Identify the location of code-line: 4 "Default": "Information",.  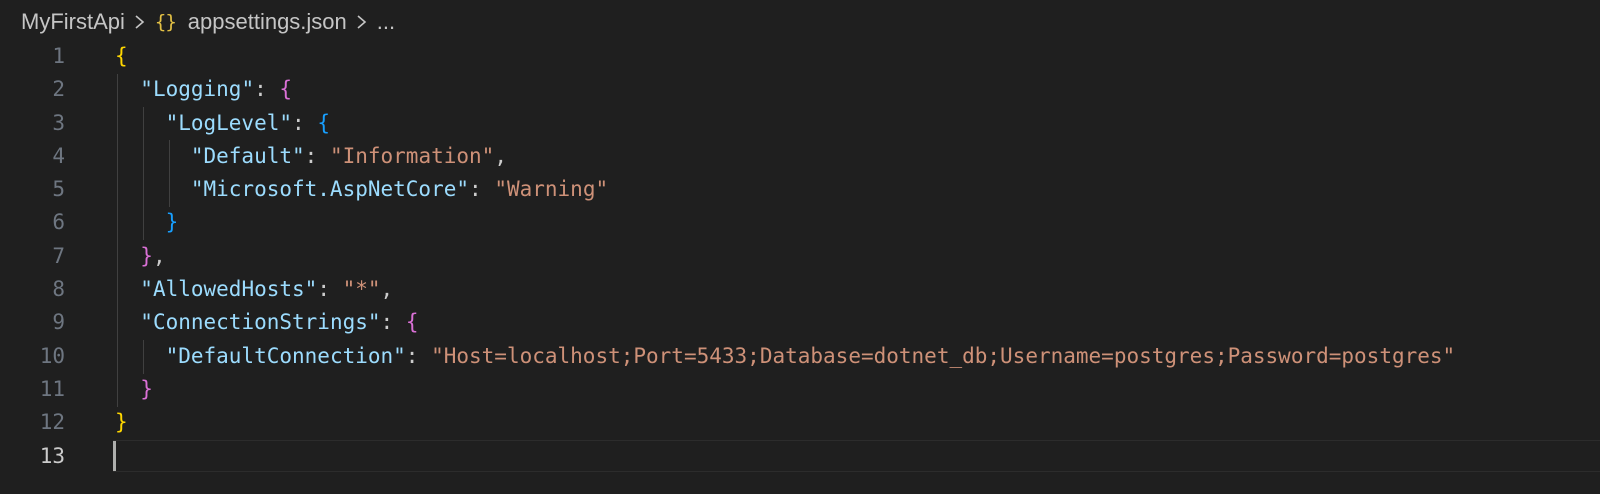
(800, 156).